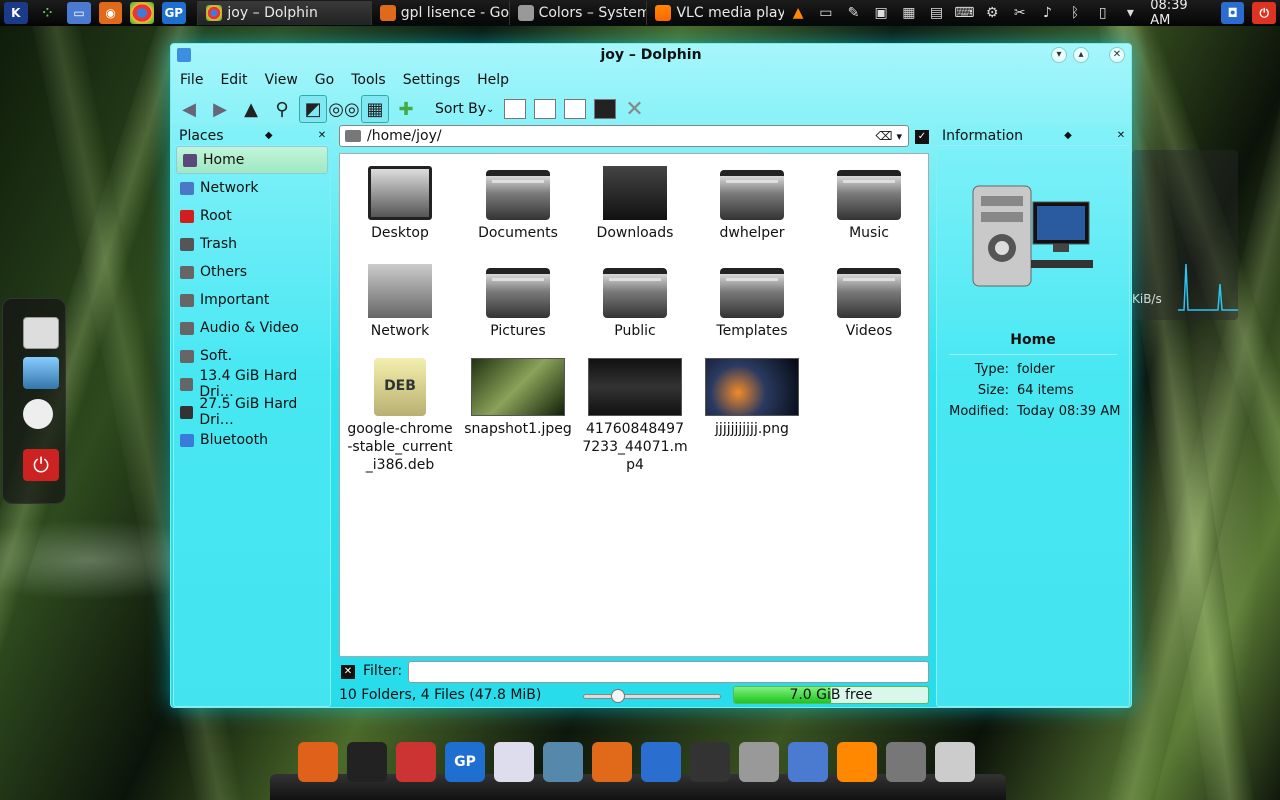 The width and height of the screenshot is (1280, 800). I want to click on file-item: Network, so click(400, 302).